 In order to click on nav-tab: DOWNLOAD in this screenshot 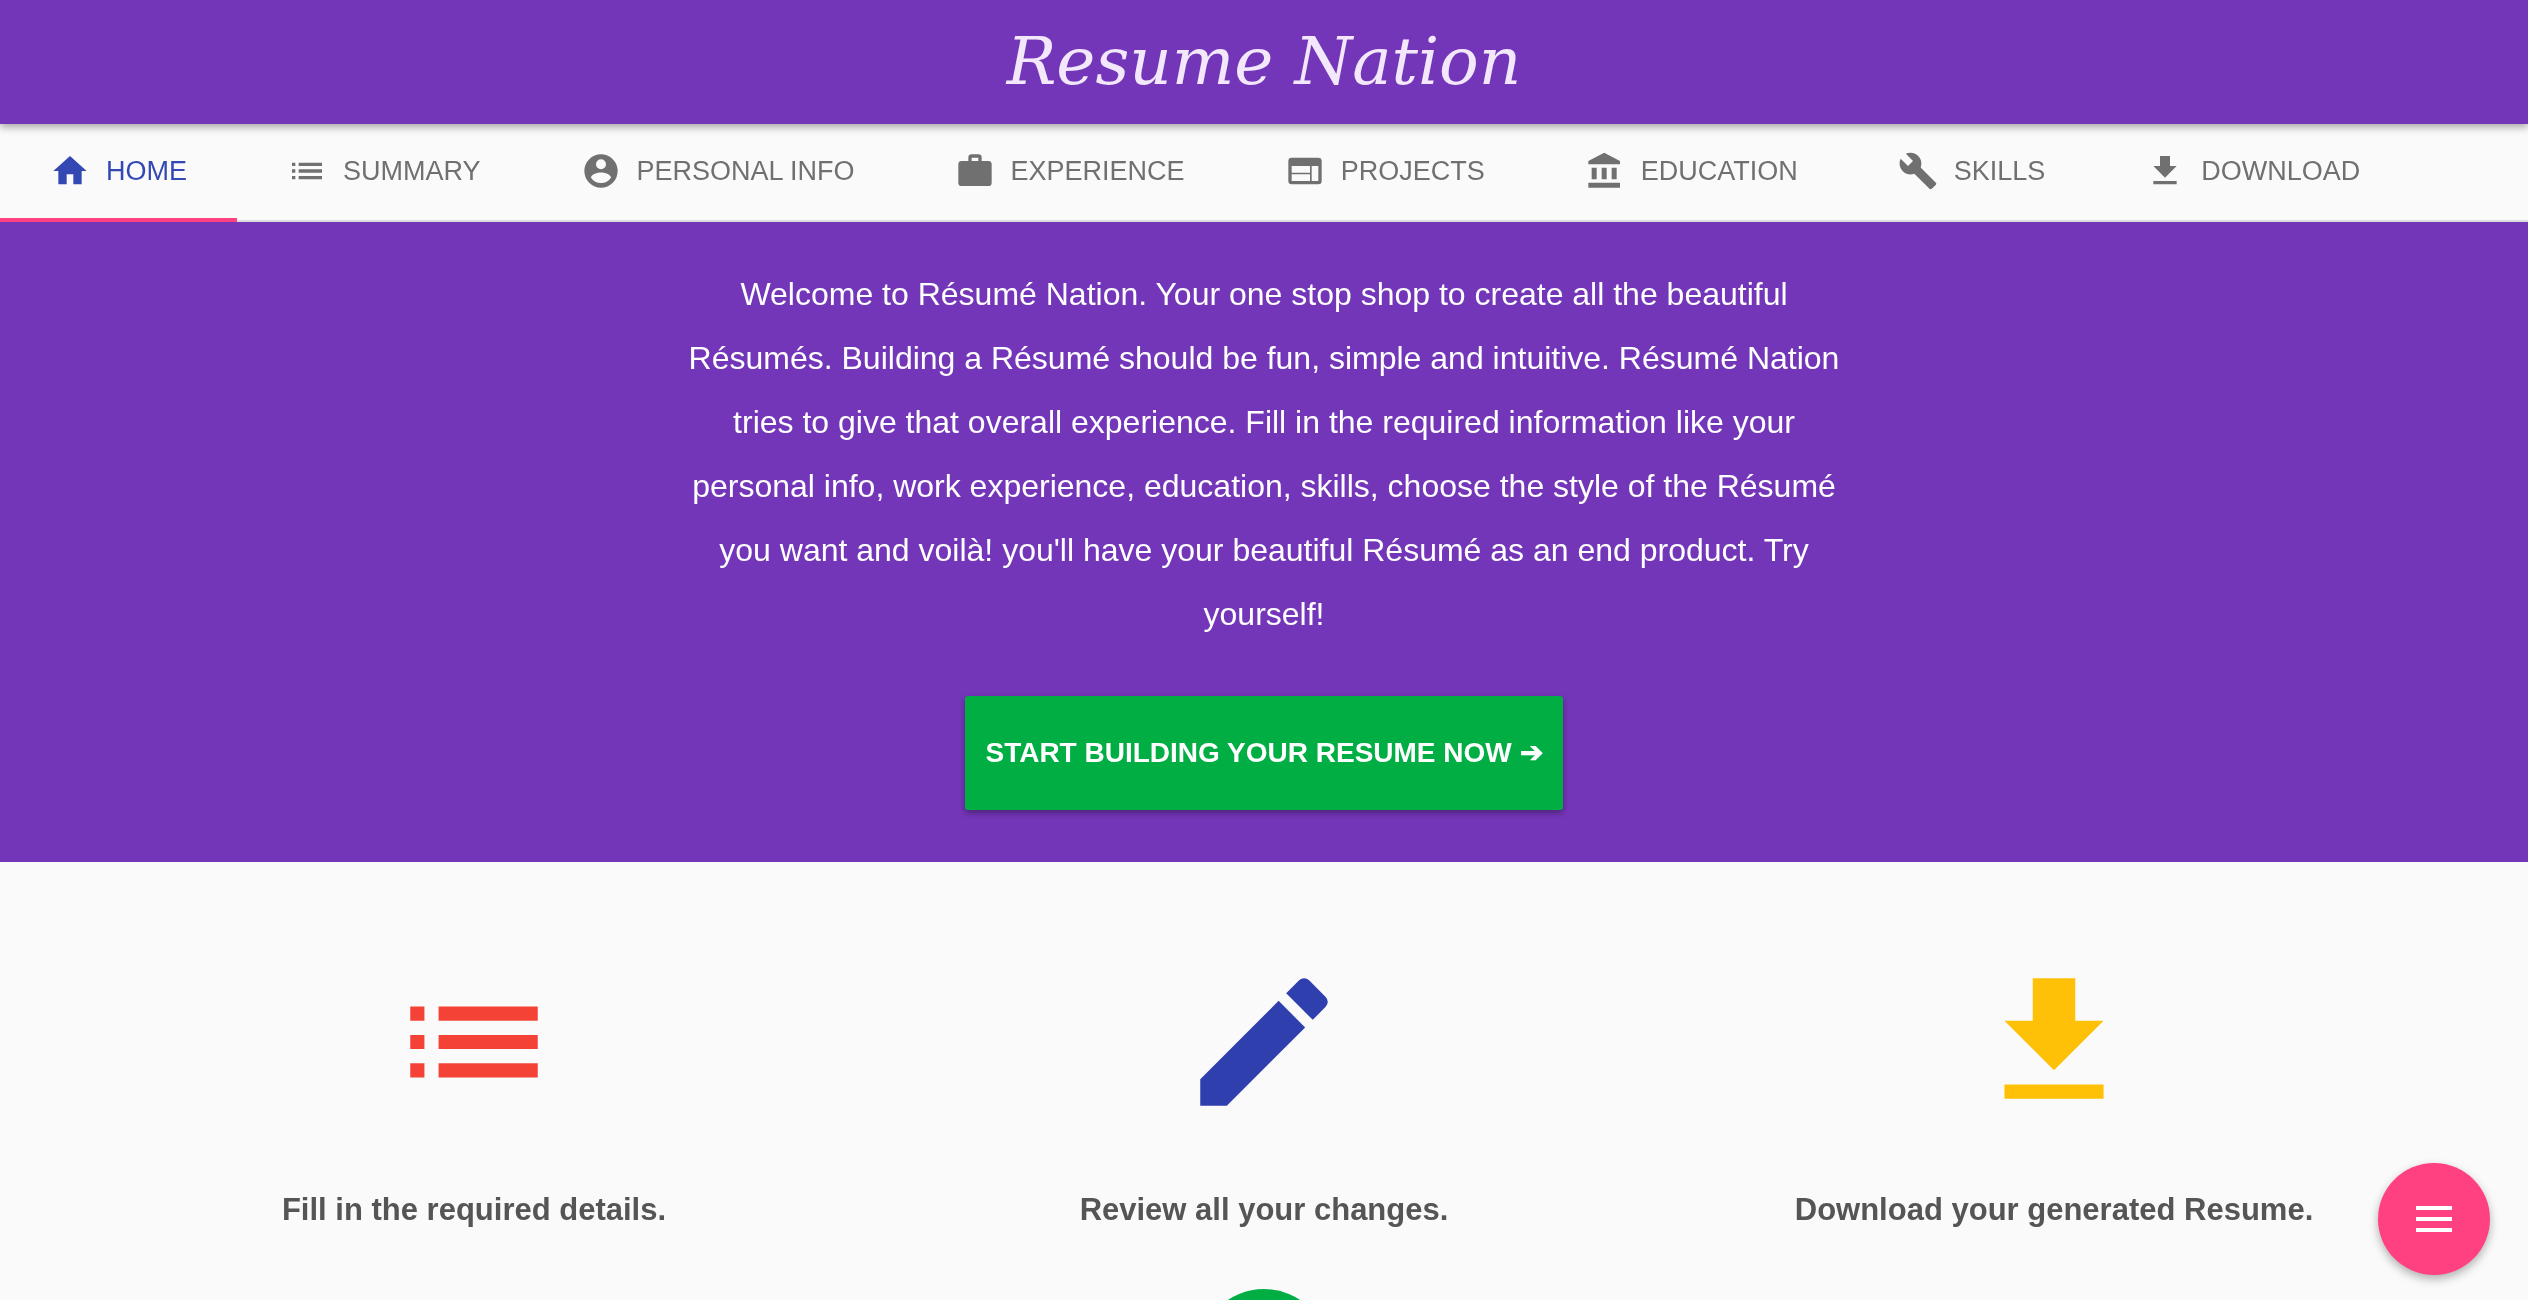, I will do `click(2253, 173)`.